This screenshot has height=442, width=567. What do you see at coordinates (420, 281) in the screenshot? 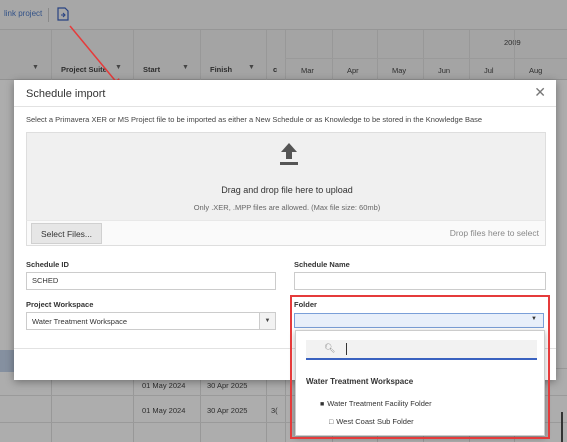
I see `schedule-name-input` at bounding box center [420, 281].